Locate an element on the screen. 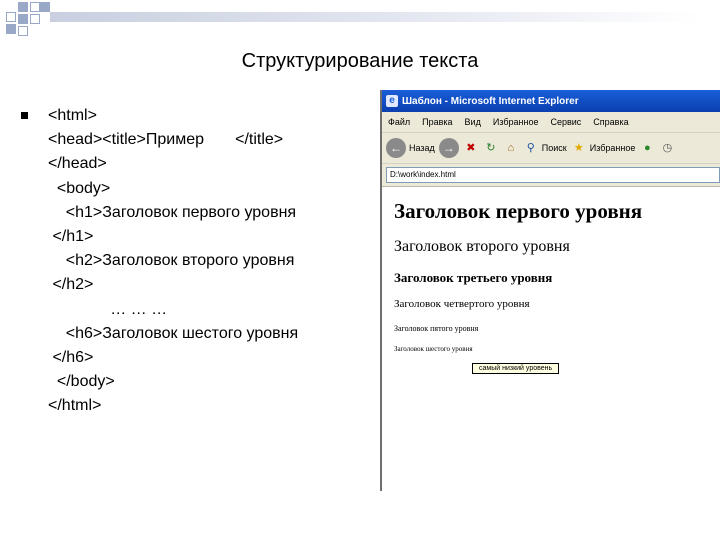 This screenshot has height=540, width=720. code-line: <h6>Заголовок шестого уровня is located at coordinates (173, 333).